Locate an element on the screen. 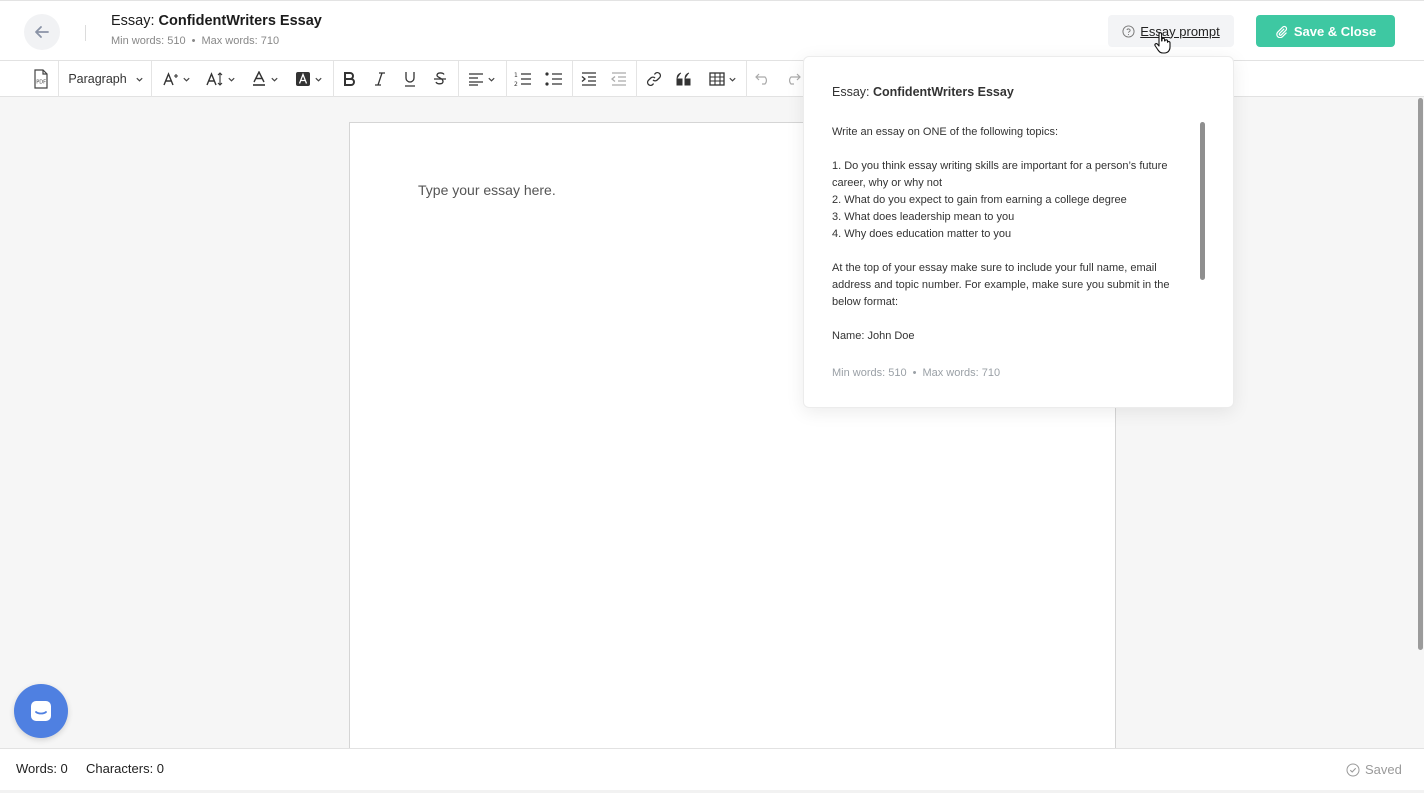 This screenshot has height=793, width=1424. word-count: Words: 0 is located at coordinates (42, 768).